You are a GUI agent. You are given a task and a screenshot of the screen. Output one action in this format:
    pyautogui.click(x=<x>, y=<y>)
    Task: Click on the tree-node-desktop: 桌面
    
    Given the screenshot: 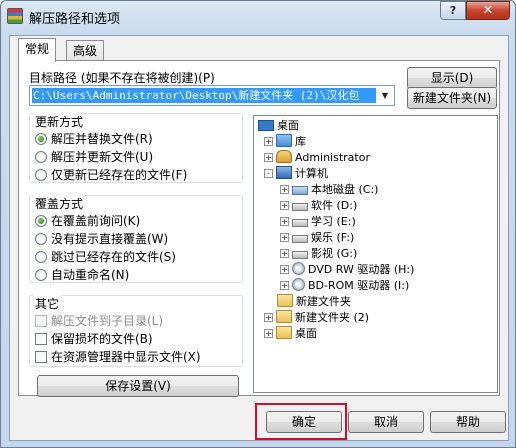 What is the action you would take?
    pyautogui.click(x=278, y=126)
    